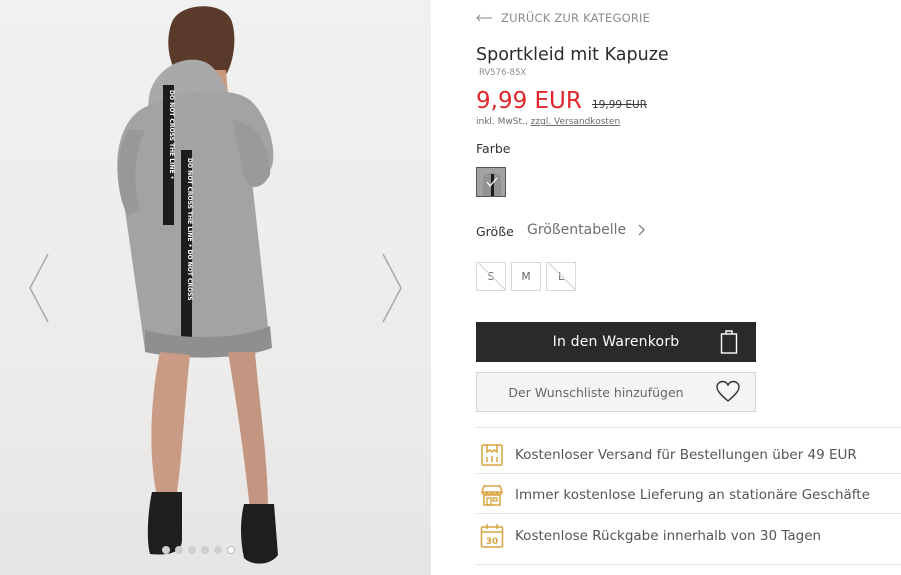  Describe the element at coordinates (502, 122) in the screenshot. I see `tax-text: inkl. MwSt.,` at that location.